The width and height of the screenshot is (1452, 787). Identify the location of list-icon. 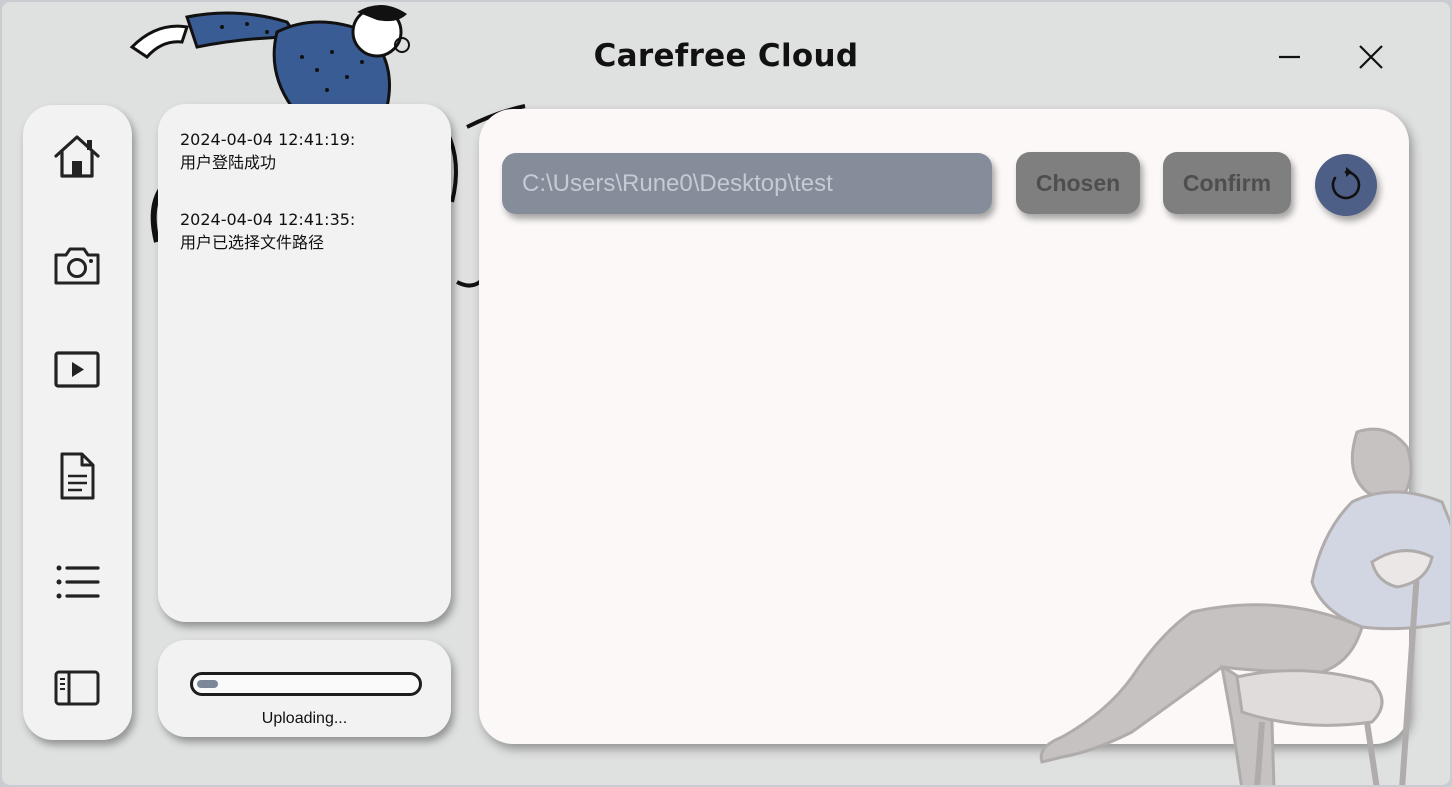
(78, 582).